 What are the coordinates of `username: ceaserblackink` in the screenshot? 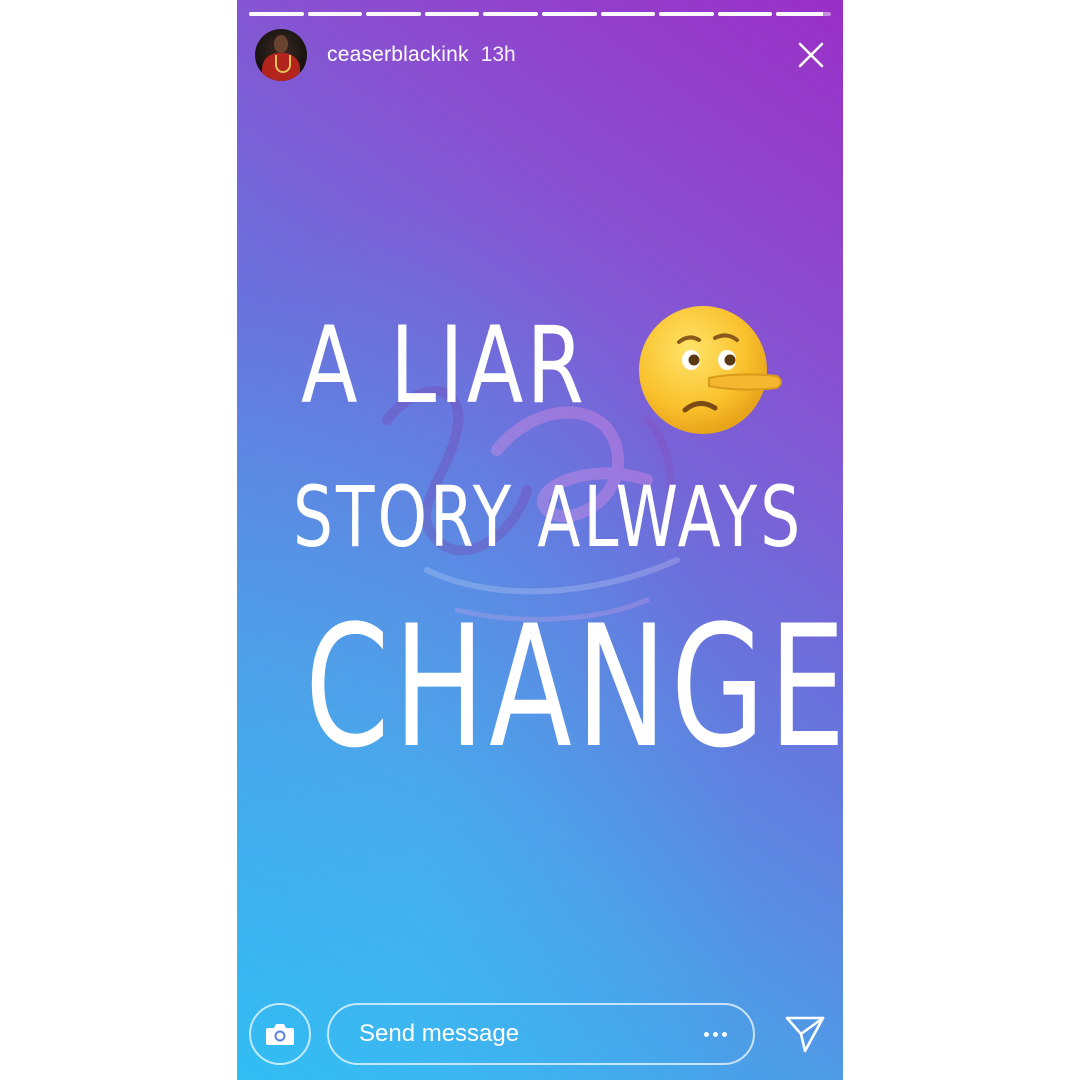 It's located at (398, 55).